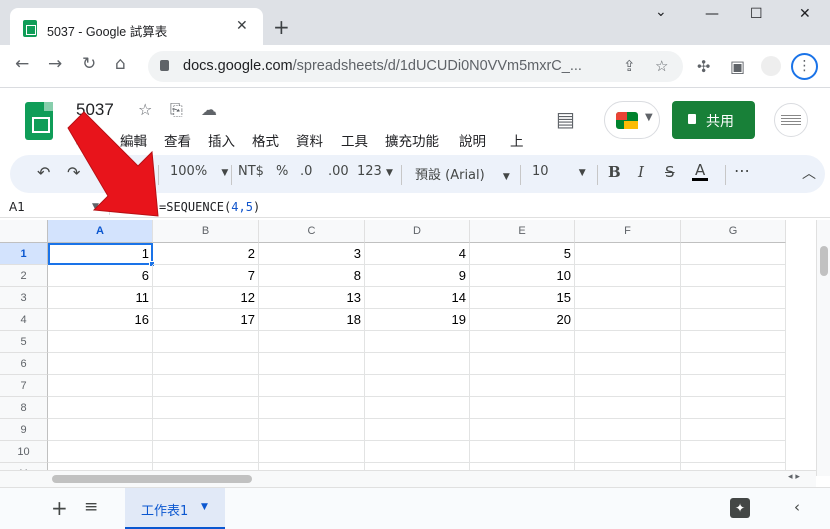  Describe the element at coordinates (312, 298) in the screenshot. I see `cell-c3: 13` at that location.